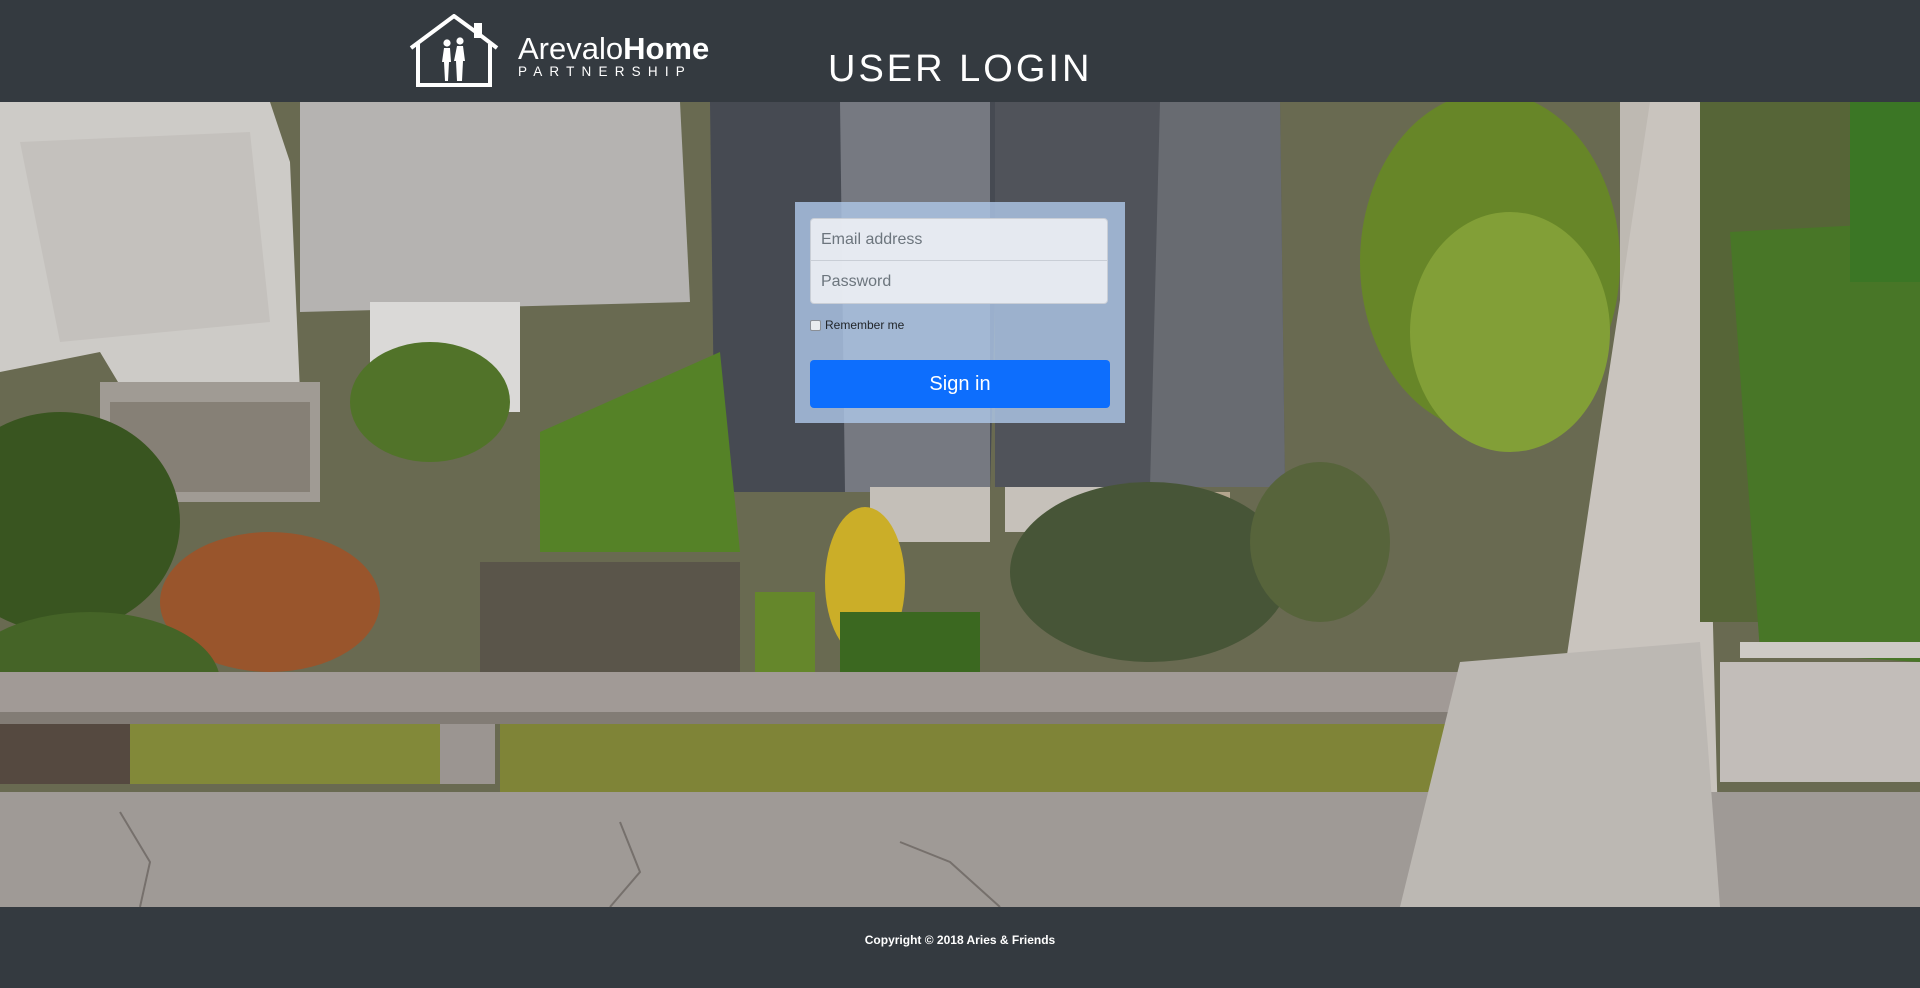 This screenshot has width=1920, height=988. I want to click on brand-name-bold: Home, so click(666, 48).